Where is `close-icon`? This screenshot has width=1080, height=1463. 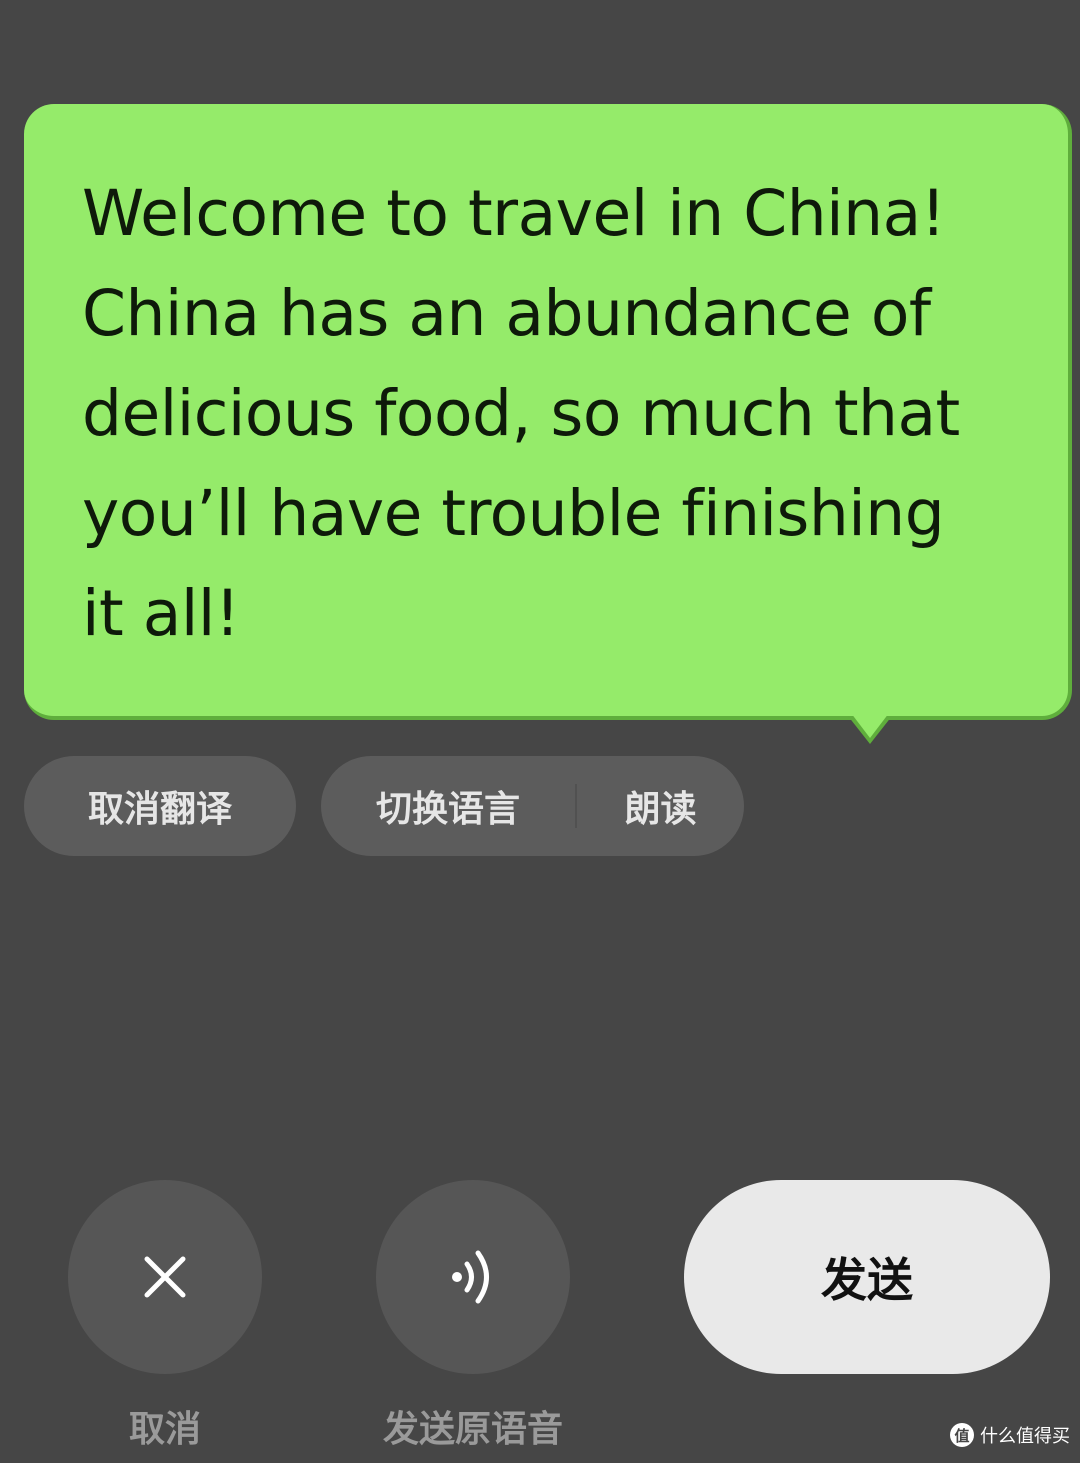
close-icon is located at coordinates (165, 1277).